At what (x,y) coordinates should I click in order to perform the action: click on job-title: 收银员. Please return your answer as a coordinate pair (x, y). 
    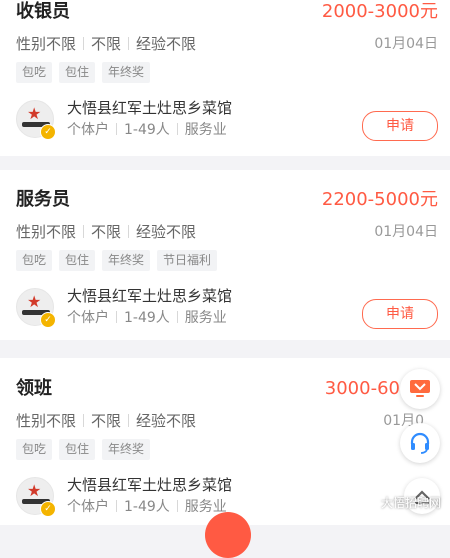
    Looking at the image, I should click on (43, 11).